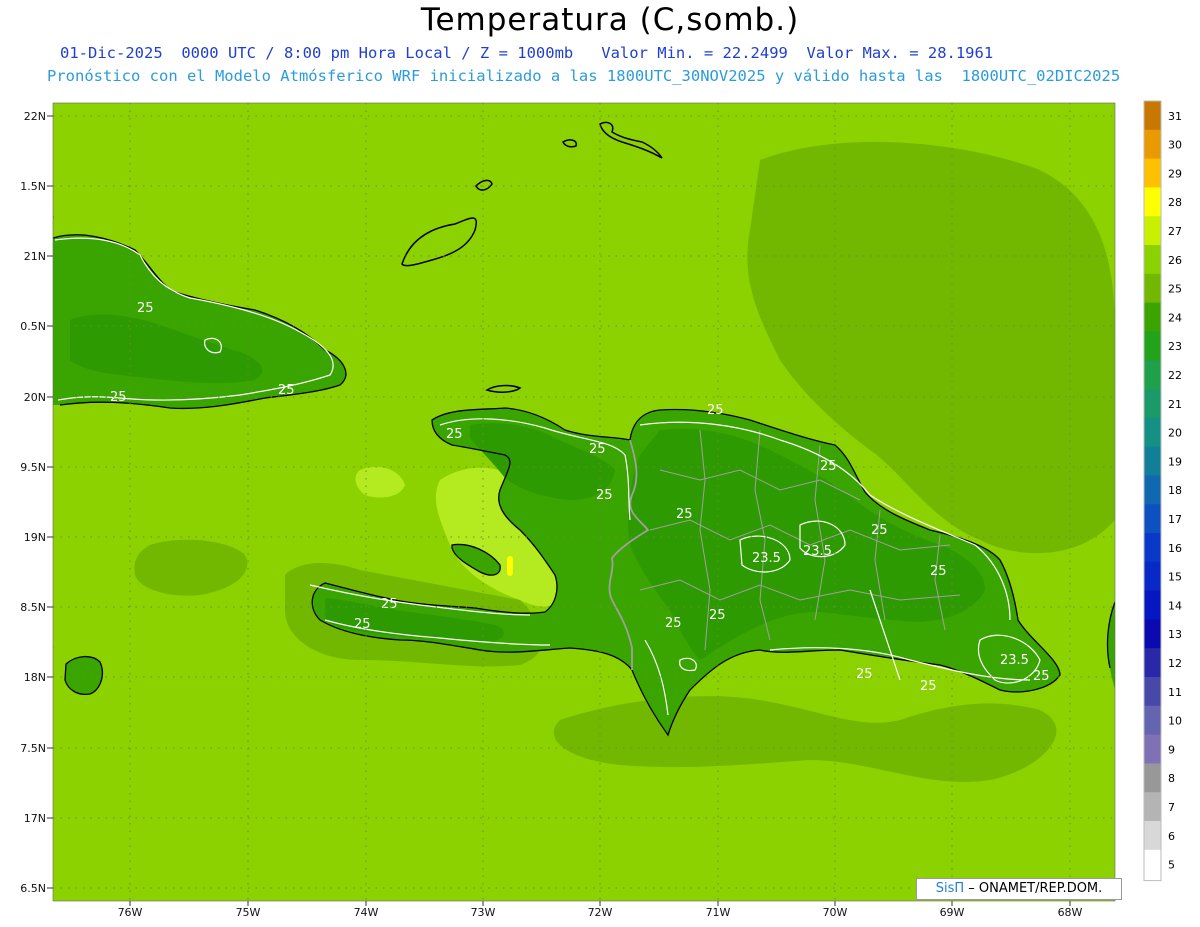 The image size is (1200, 927). Describe the element at coordinates (1175, 260) in the screenshot. I see `color-bar-label: 26` at that location.